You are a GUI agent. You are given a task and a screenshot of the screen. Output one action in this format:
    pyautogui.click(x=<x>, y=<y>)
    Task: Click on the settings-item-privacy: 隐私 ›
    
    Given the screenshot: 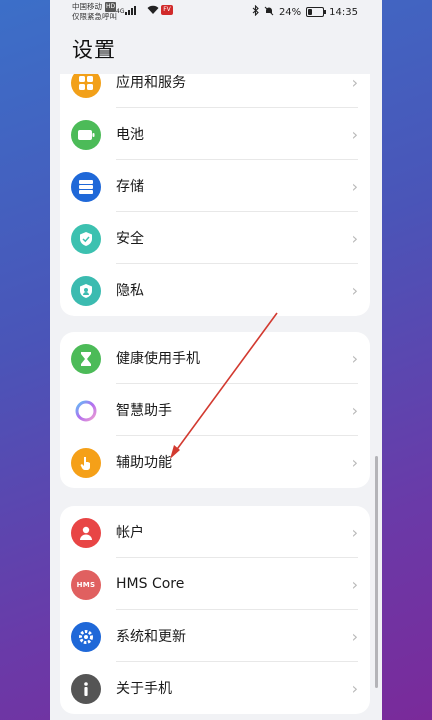 What is the action you would take?
    pyautogui.click(x=215, y=290)
    